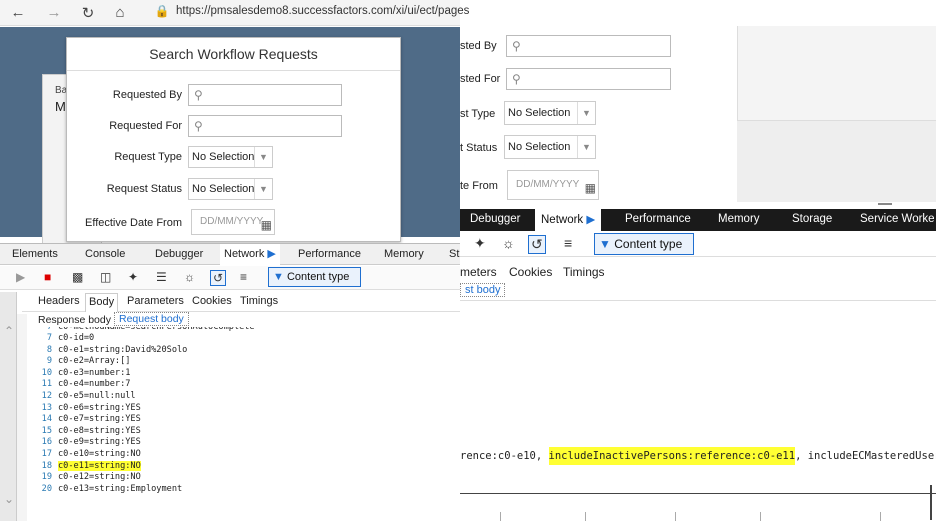 The height and width of the screenshot is (521, 936). What do you see at coordinates (77, 277) in the screenshot?
I see `save-icon: ▩` at bounding box center [77, 277].